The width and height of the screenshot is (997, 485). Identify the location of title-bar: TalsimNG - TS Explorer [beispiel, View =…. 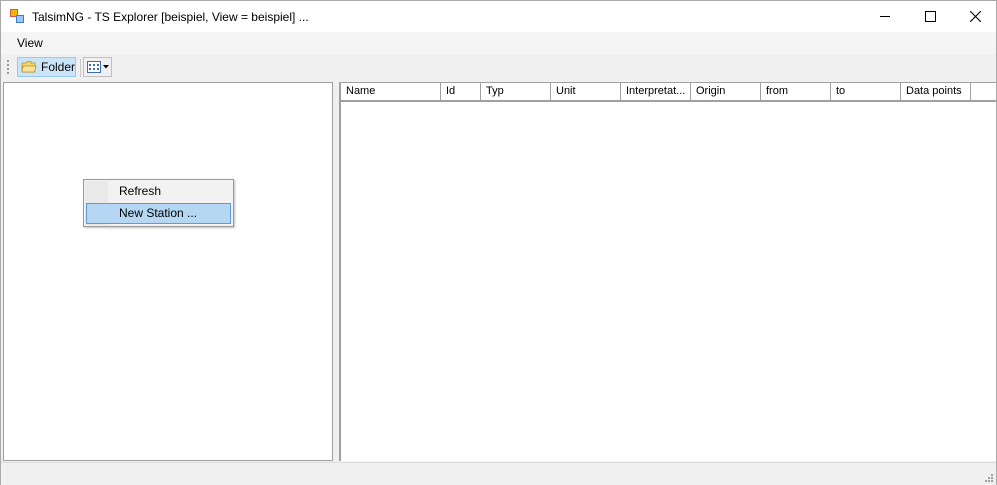
(498, 16).